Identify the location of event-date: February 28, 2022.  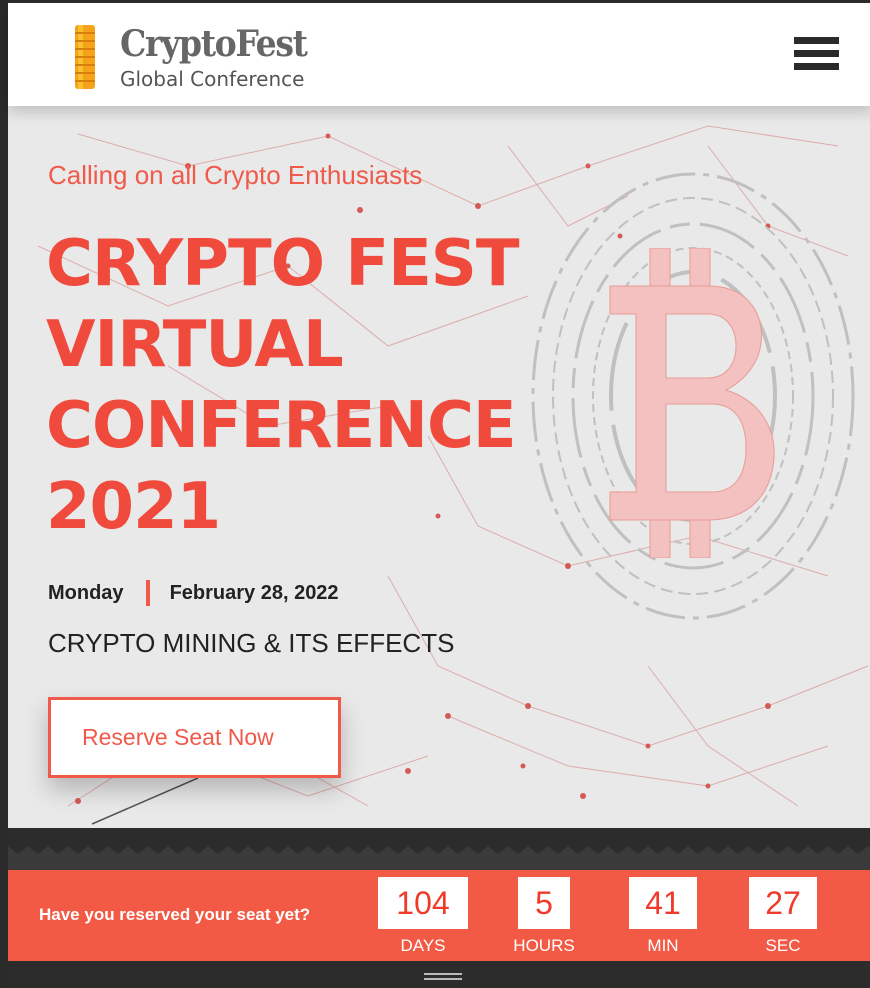
(254, 592).